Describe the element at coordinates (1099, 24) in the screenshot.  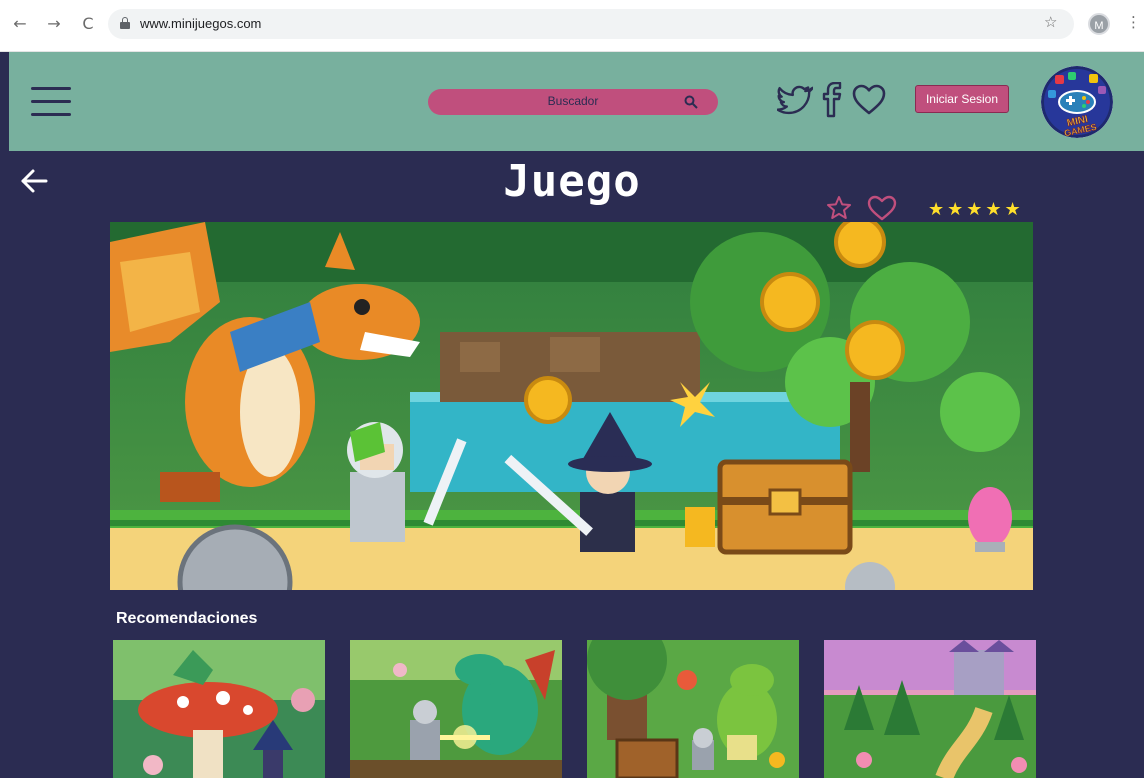
I see `profile-avatar: M` at that location.